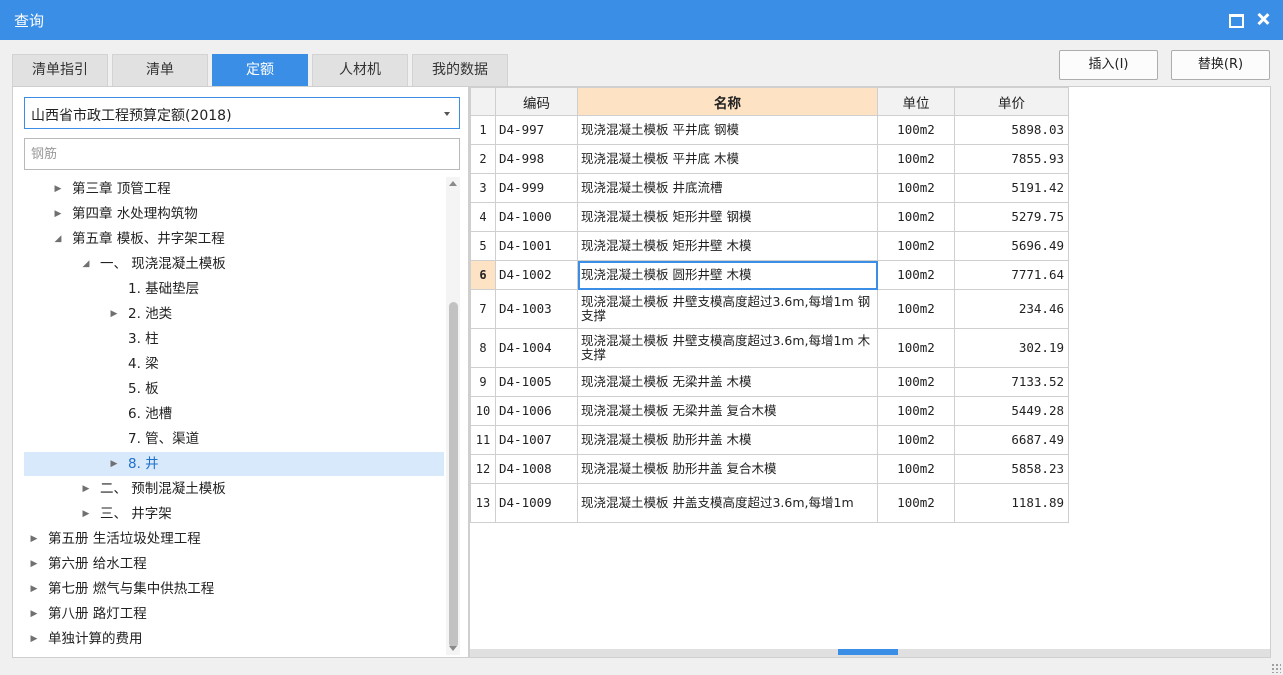 This screenshot has height=675, width=1283. I want to click on tab-list-guide: 清单指引, so click(60, 70).